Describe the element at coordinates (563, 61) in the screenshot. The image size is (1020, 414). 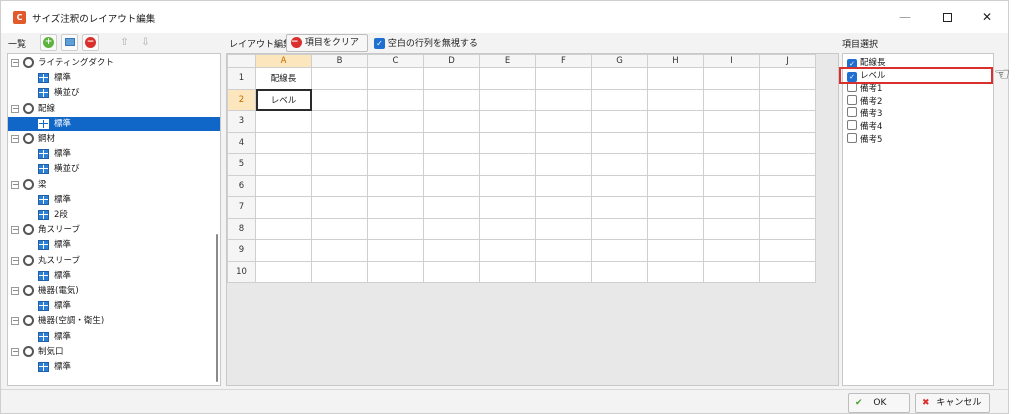
I see `column-header: F` at that location.